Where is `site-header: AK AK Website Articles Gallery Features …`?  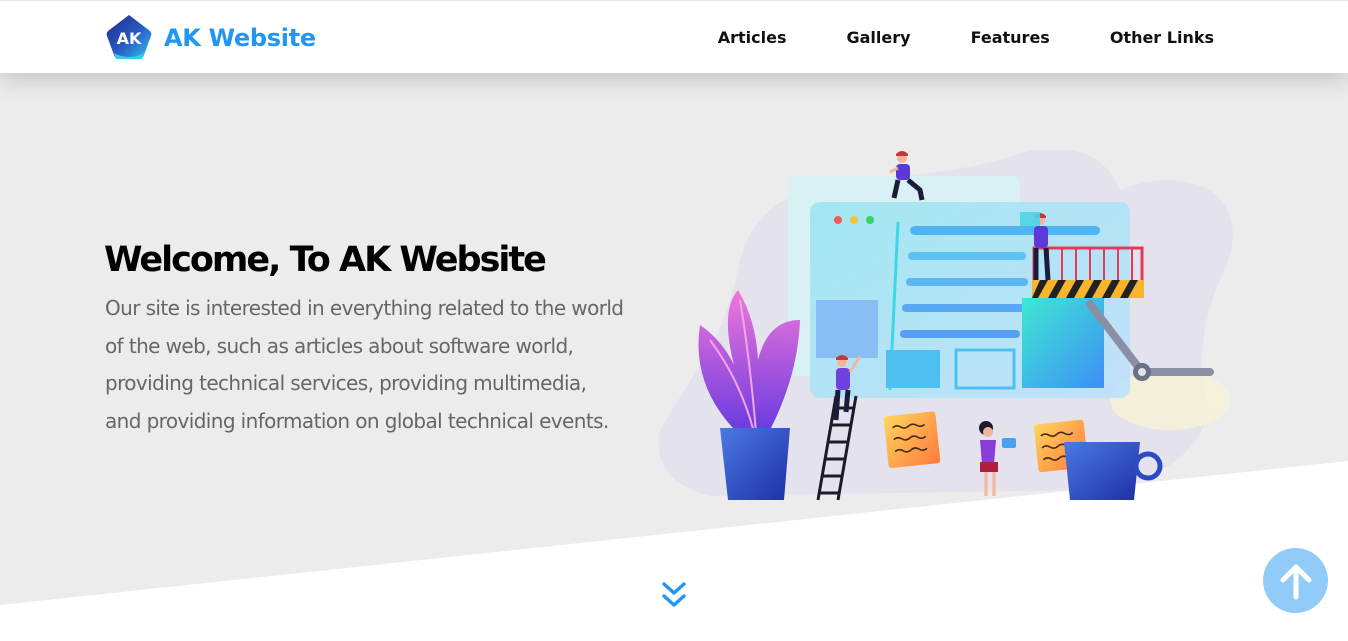 site-header: AK AK Website Articles Gallery Features … is located at coordinates (674, 36).